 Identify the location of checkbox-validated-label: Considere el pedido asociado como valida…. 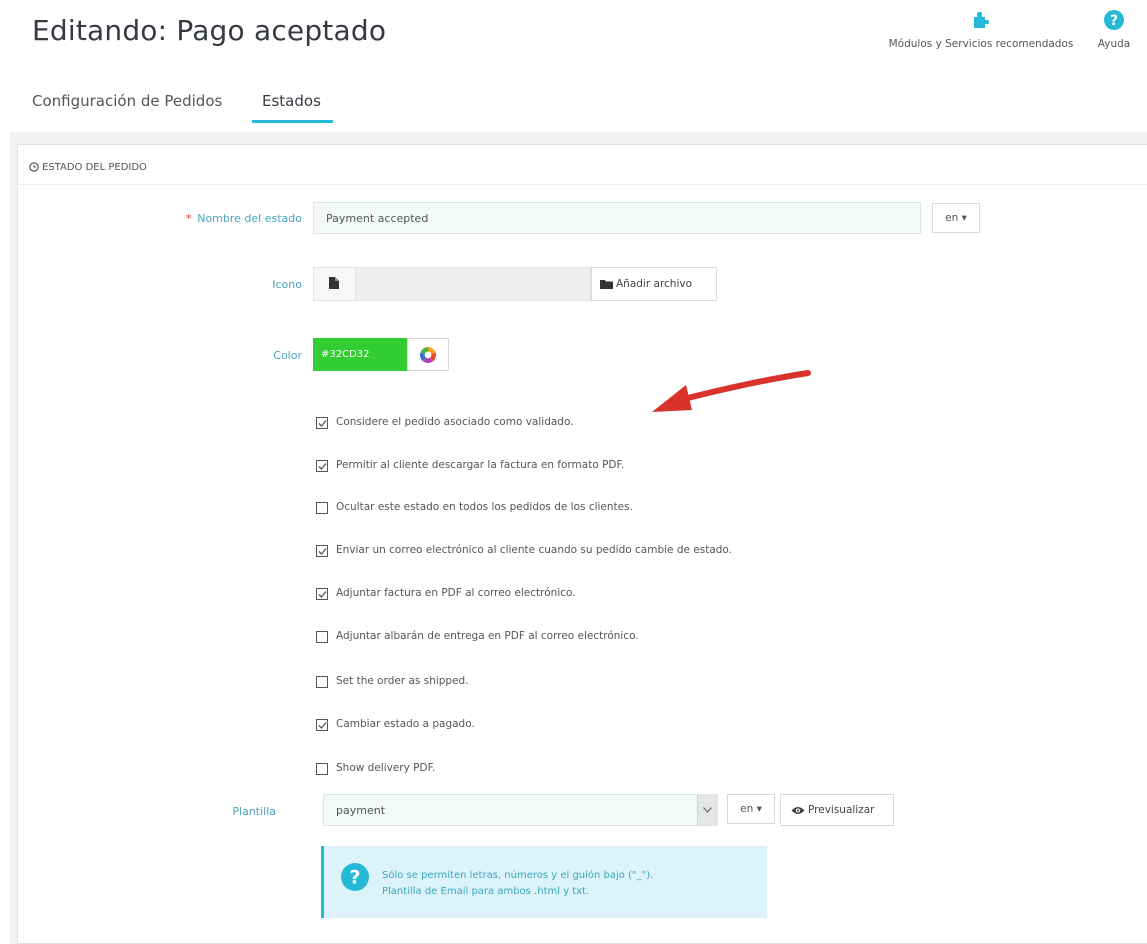
(455, 422).